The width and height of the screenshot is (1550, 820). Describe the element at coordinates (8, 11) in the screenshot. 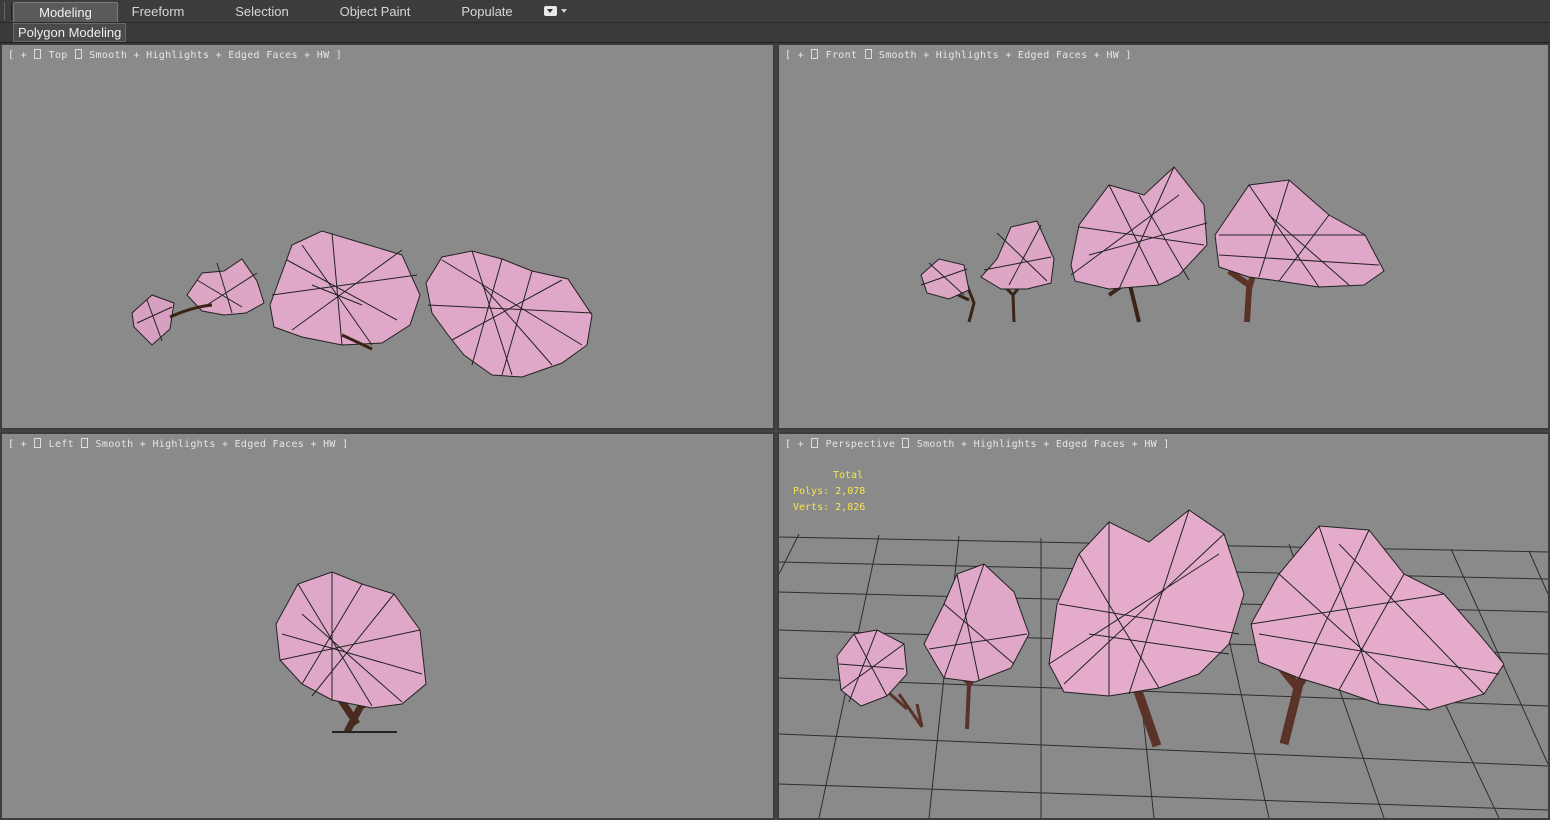

I see `ribbon-grip-handle` at that location.